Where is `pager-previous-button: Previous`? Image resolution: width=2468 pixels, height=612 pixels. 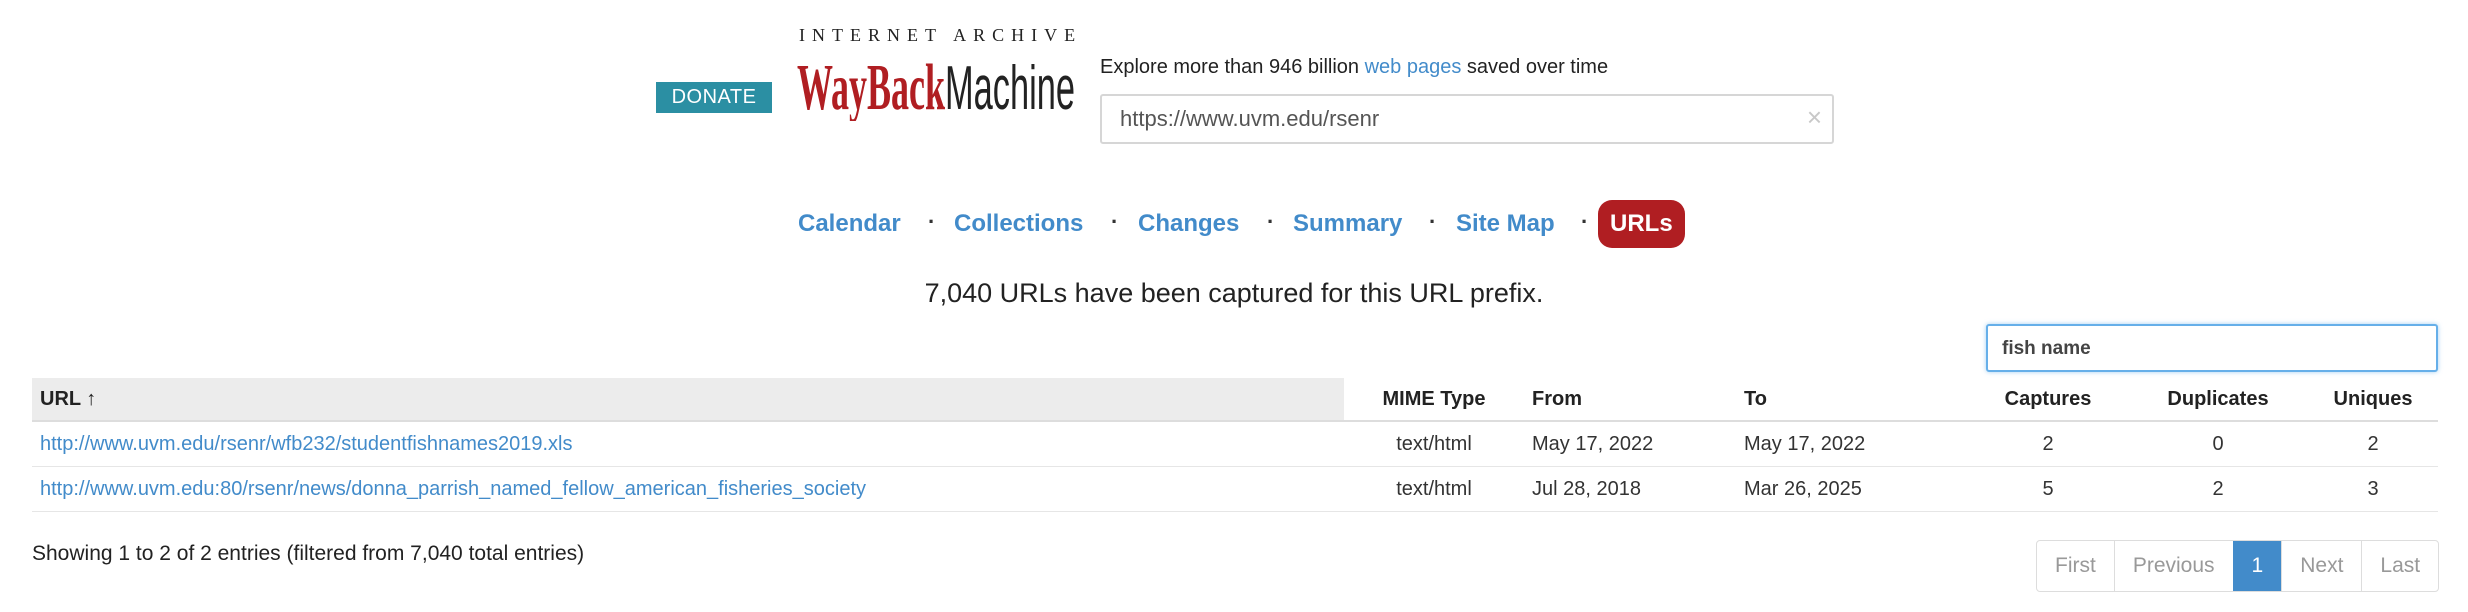 pager-previous-button: Previous is located at coordinates (2173, 566).